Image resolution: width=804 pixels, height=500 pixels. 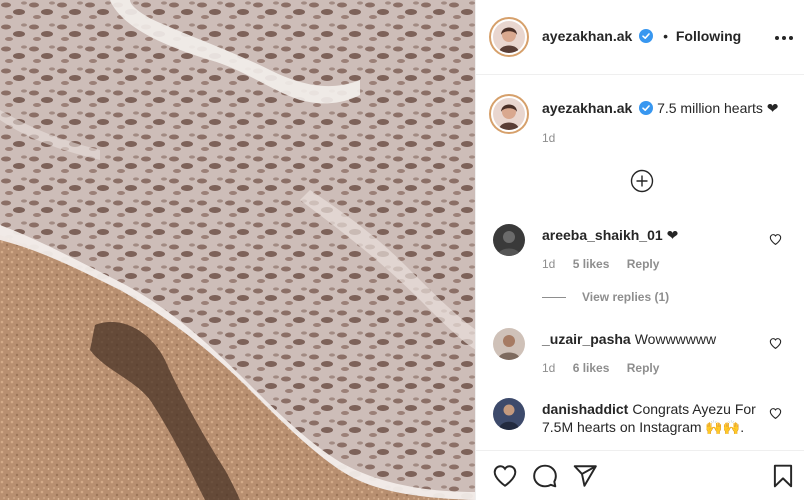 I want to click on following-button: Following, so click(x=708, y=36).